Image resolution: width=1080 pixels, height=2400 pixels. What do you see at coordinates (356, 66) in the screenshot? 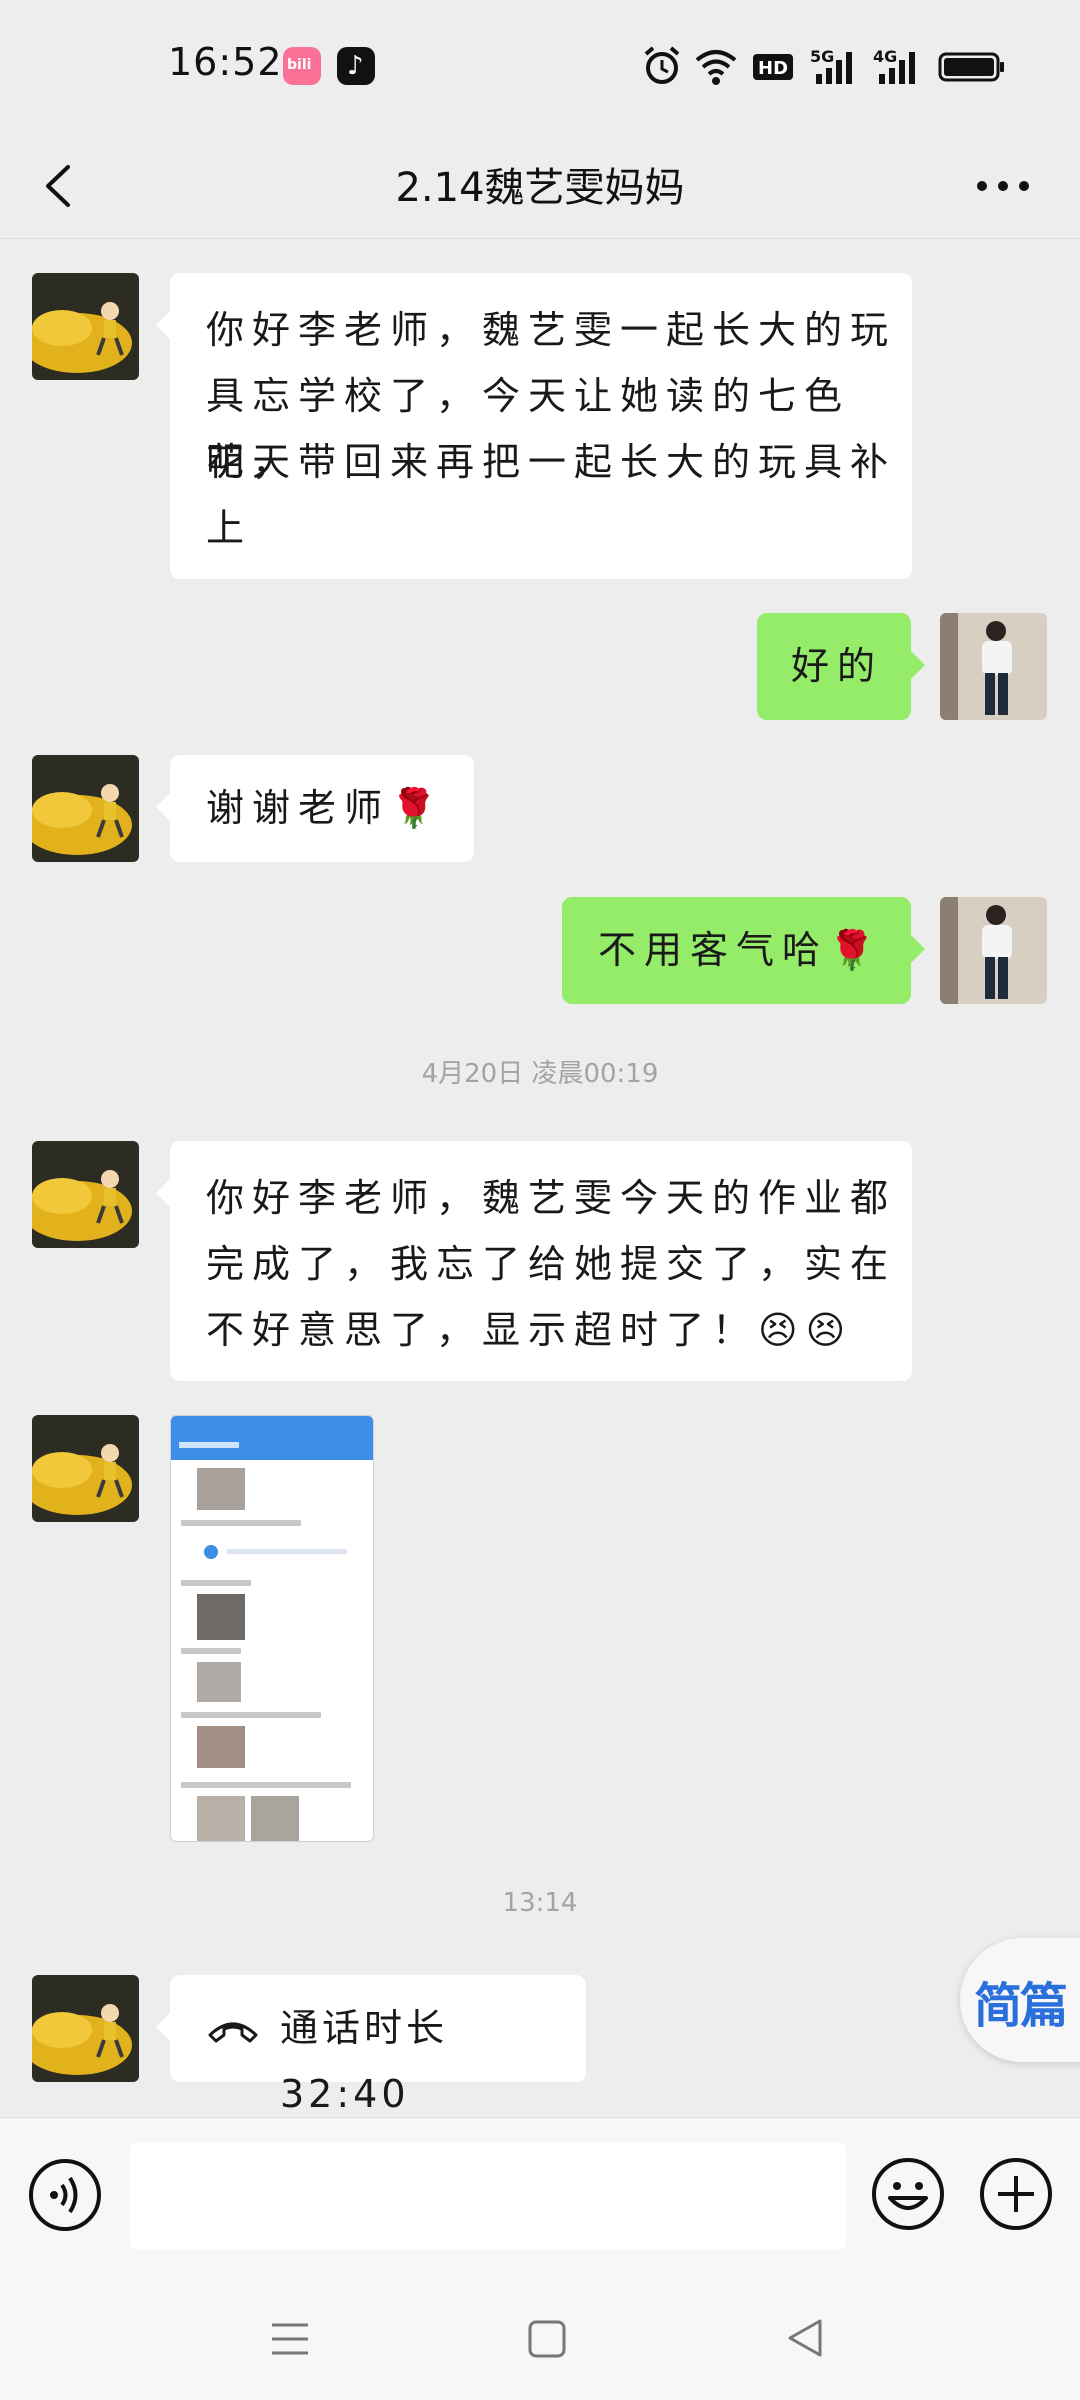
I see `tiktok-icon` at bounding box center [356, 66].